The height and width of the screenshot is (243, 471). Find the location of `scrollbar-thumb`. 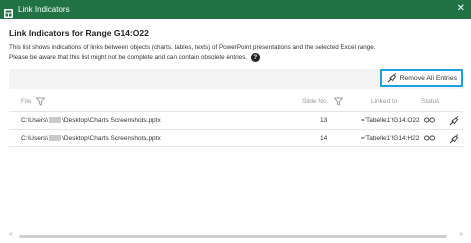

scrollbar-thumb is located at coordinates (233, 236).